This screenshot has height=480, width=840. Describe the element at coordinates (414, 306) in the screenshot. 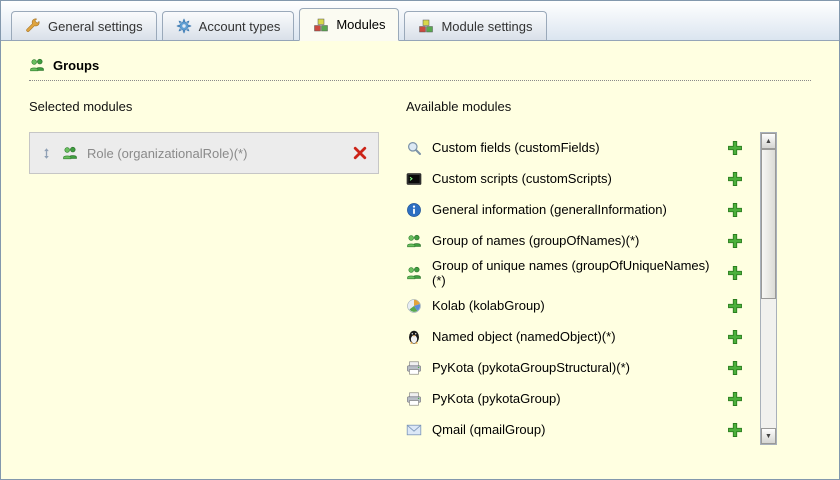

I see `kolab-icon` at that location.